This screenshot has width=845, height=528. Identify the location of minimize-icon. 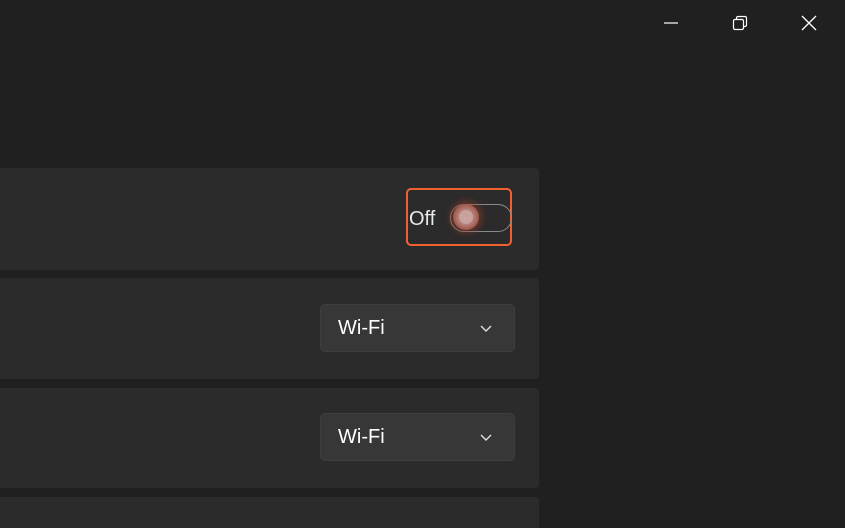
(671, 23).